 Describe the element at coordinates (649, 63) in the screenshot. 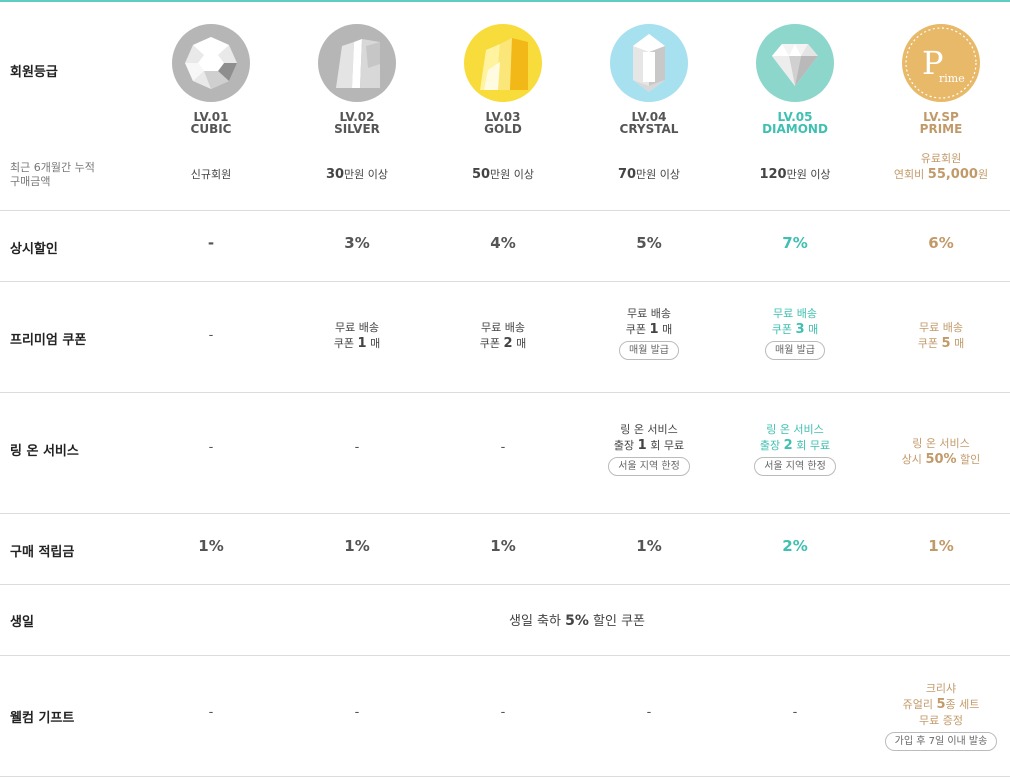

I see `crystal-badge-icon` at that location.